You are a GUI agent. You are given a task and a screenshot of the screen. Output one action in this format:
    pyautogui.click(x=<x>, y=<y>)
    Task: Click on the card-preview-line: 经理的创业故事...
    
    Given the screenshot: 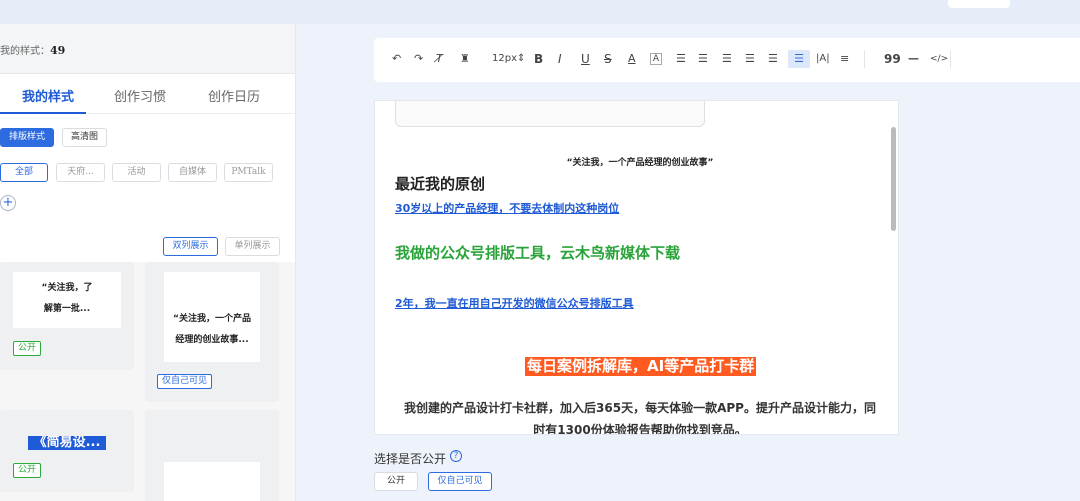 What is the action you would take?
    pyautogui.click(x=212, y=340)
    